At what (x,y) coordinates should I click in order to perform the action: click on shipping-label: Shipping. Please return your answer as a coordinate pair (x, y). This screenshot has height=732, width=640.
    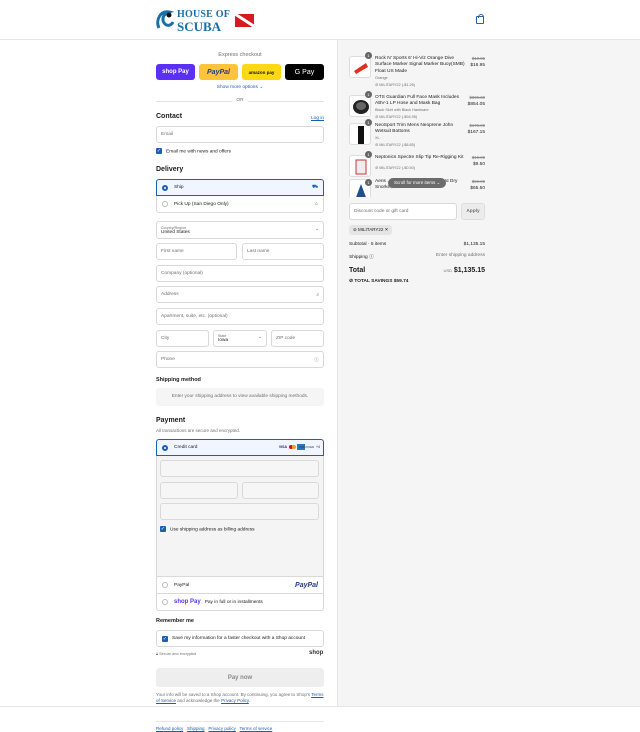
    Looking at the image, I should click on (358, 257).